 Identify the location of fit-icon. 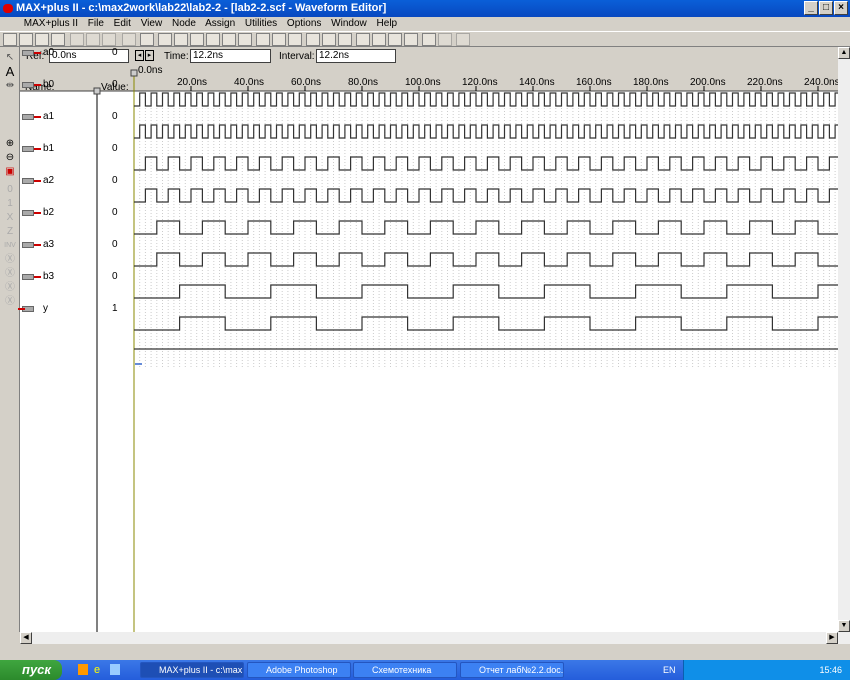
(445, 39).